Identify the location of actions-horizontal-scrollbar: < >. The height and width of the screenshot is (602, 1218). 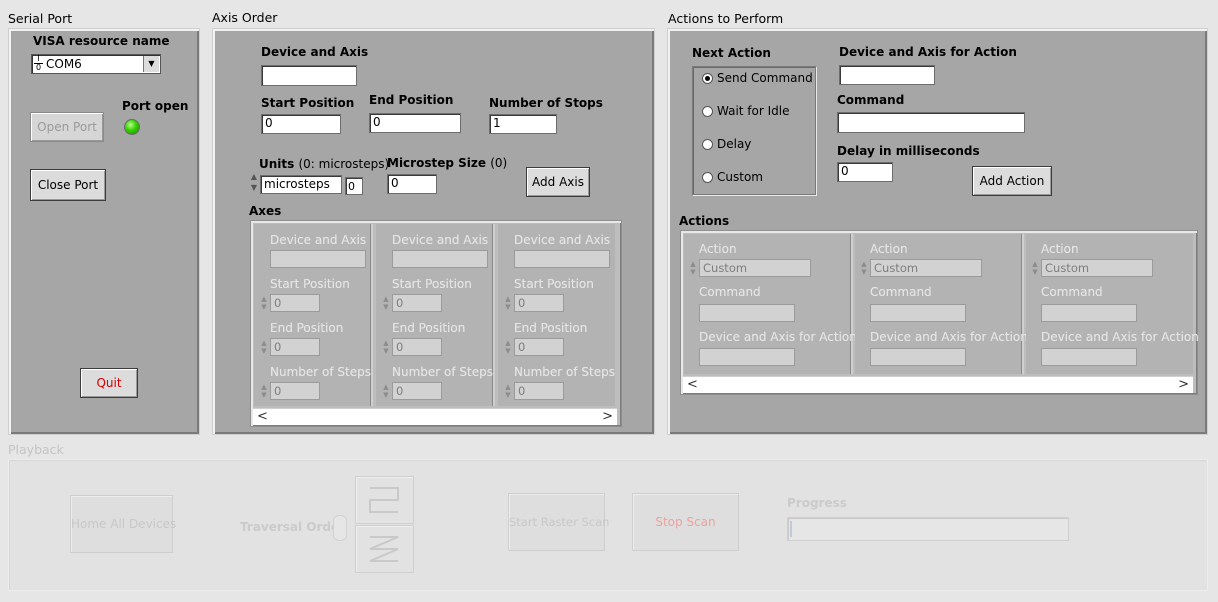
(938, 384).